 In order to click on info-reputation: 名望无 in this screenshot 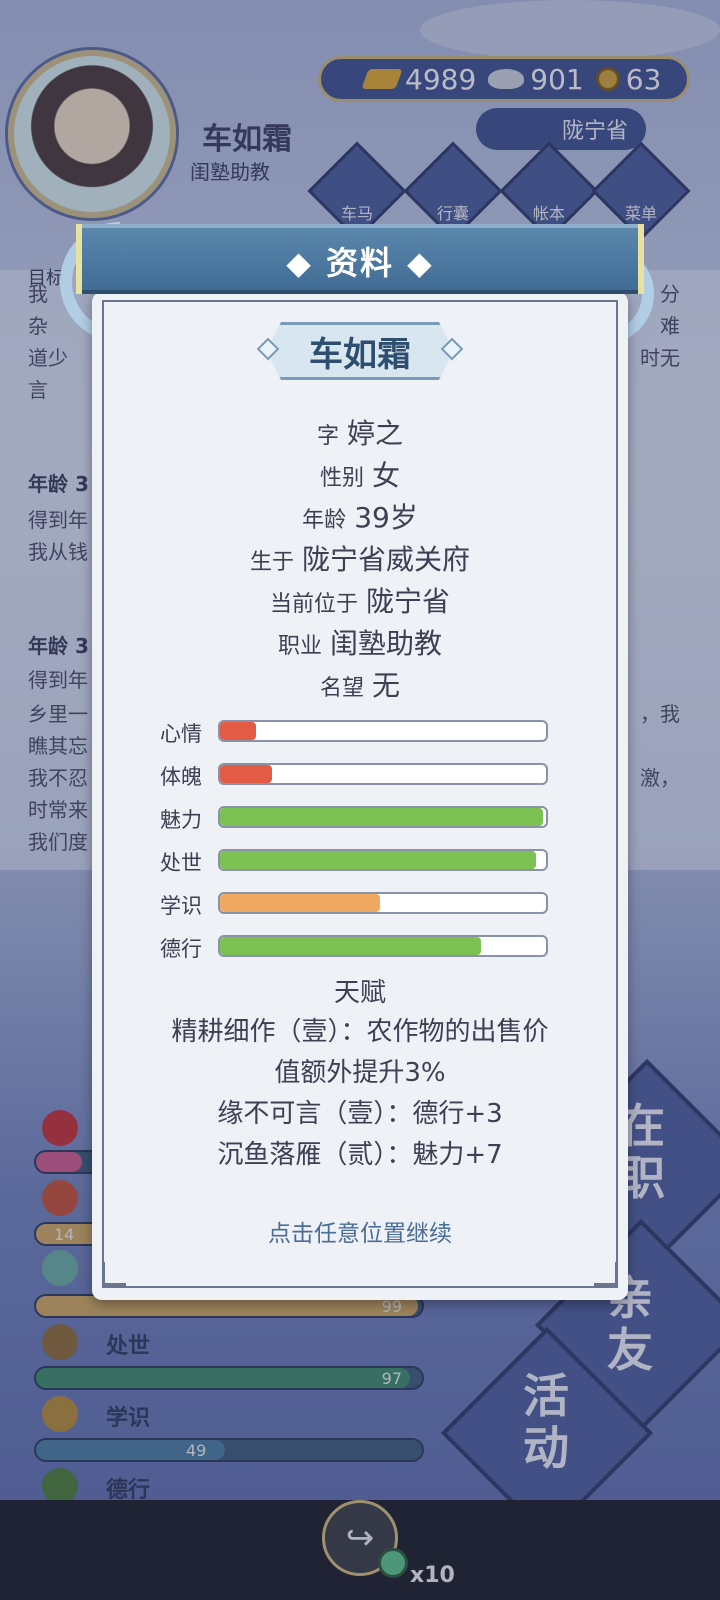, I will do `click(360, 685)`.